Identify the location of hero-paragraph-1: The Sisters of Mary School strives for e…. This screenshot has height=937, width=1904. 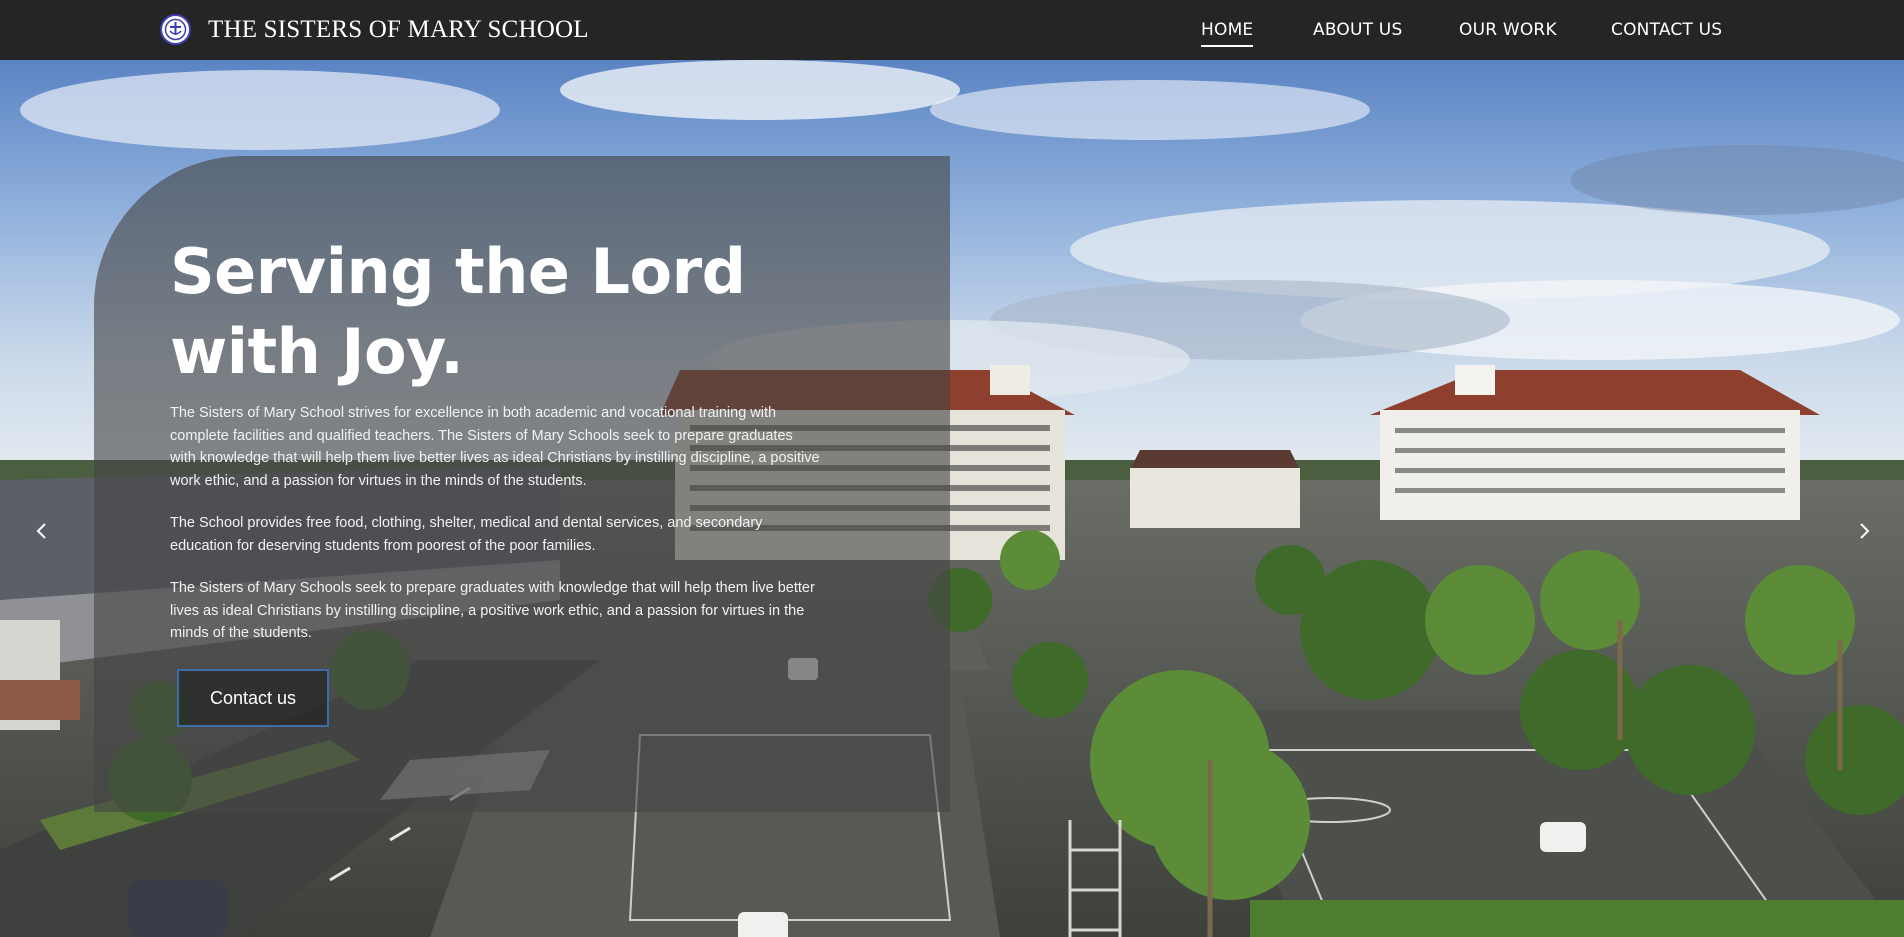
(495, 447).